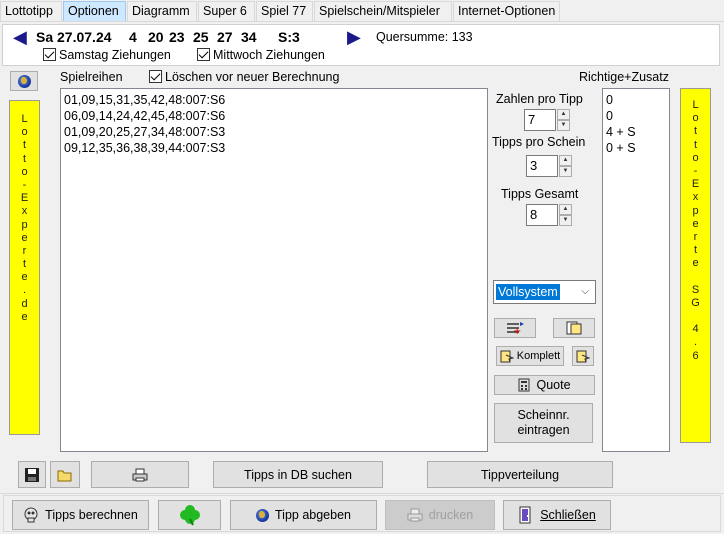 The image size is (724, 534). Describe the element at coordinates (544, 385) in the screenshot. I see `quote-button: Quote` at that location.